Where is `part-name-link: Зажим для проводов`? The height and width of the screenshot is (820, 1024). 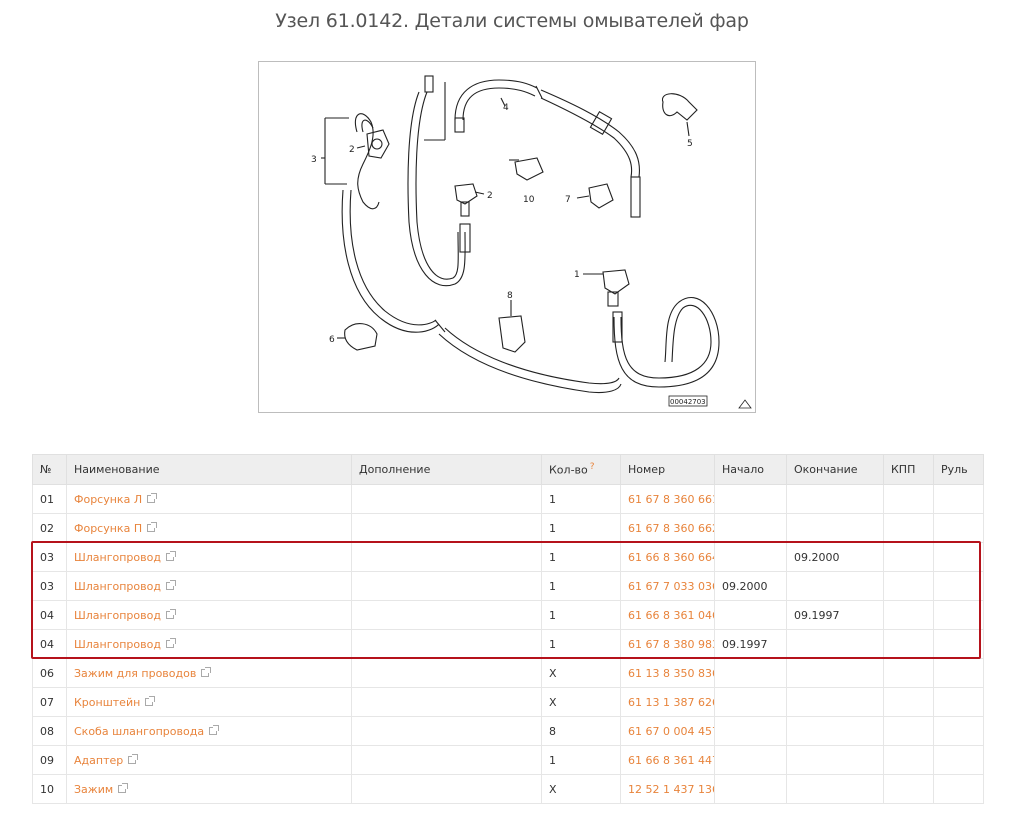
part-name-link: Зажим для проводов is located at coordinates (135, 673).